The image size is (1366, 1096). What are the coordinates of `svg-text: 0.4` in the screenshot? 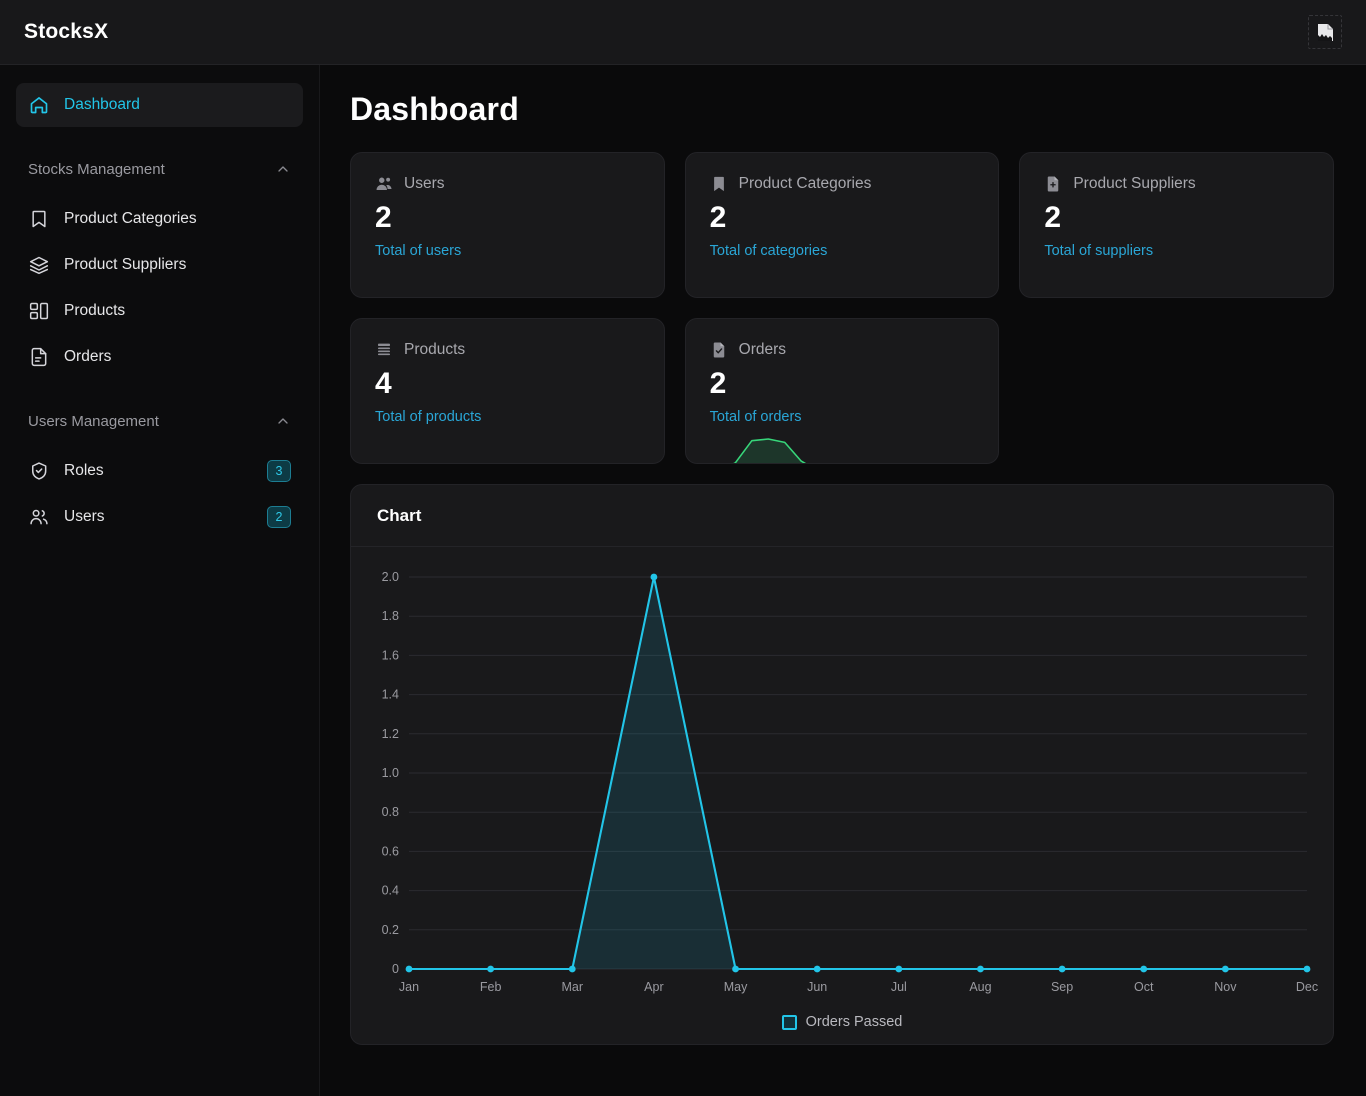 It's located at (390, 891).